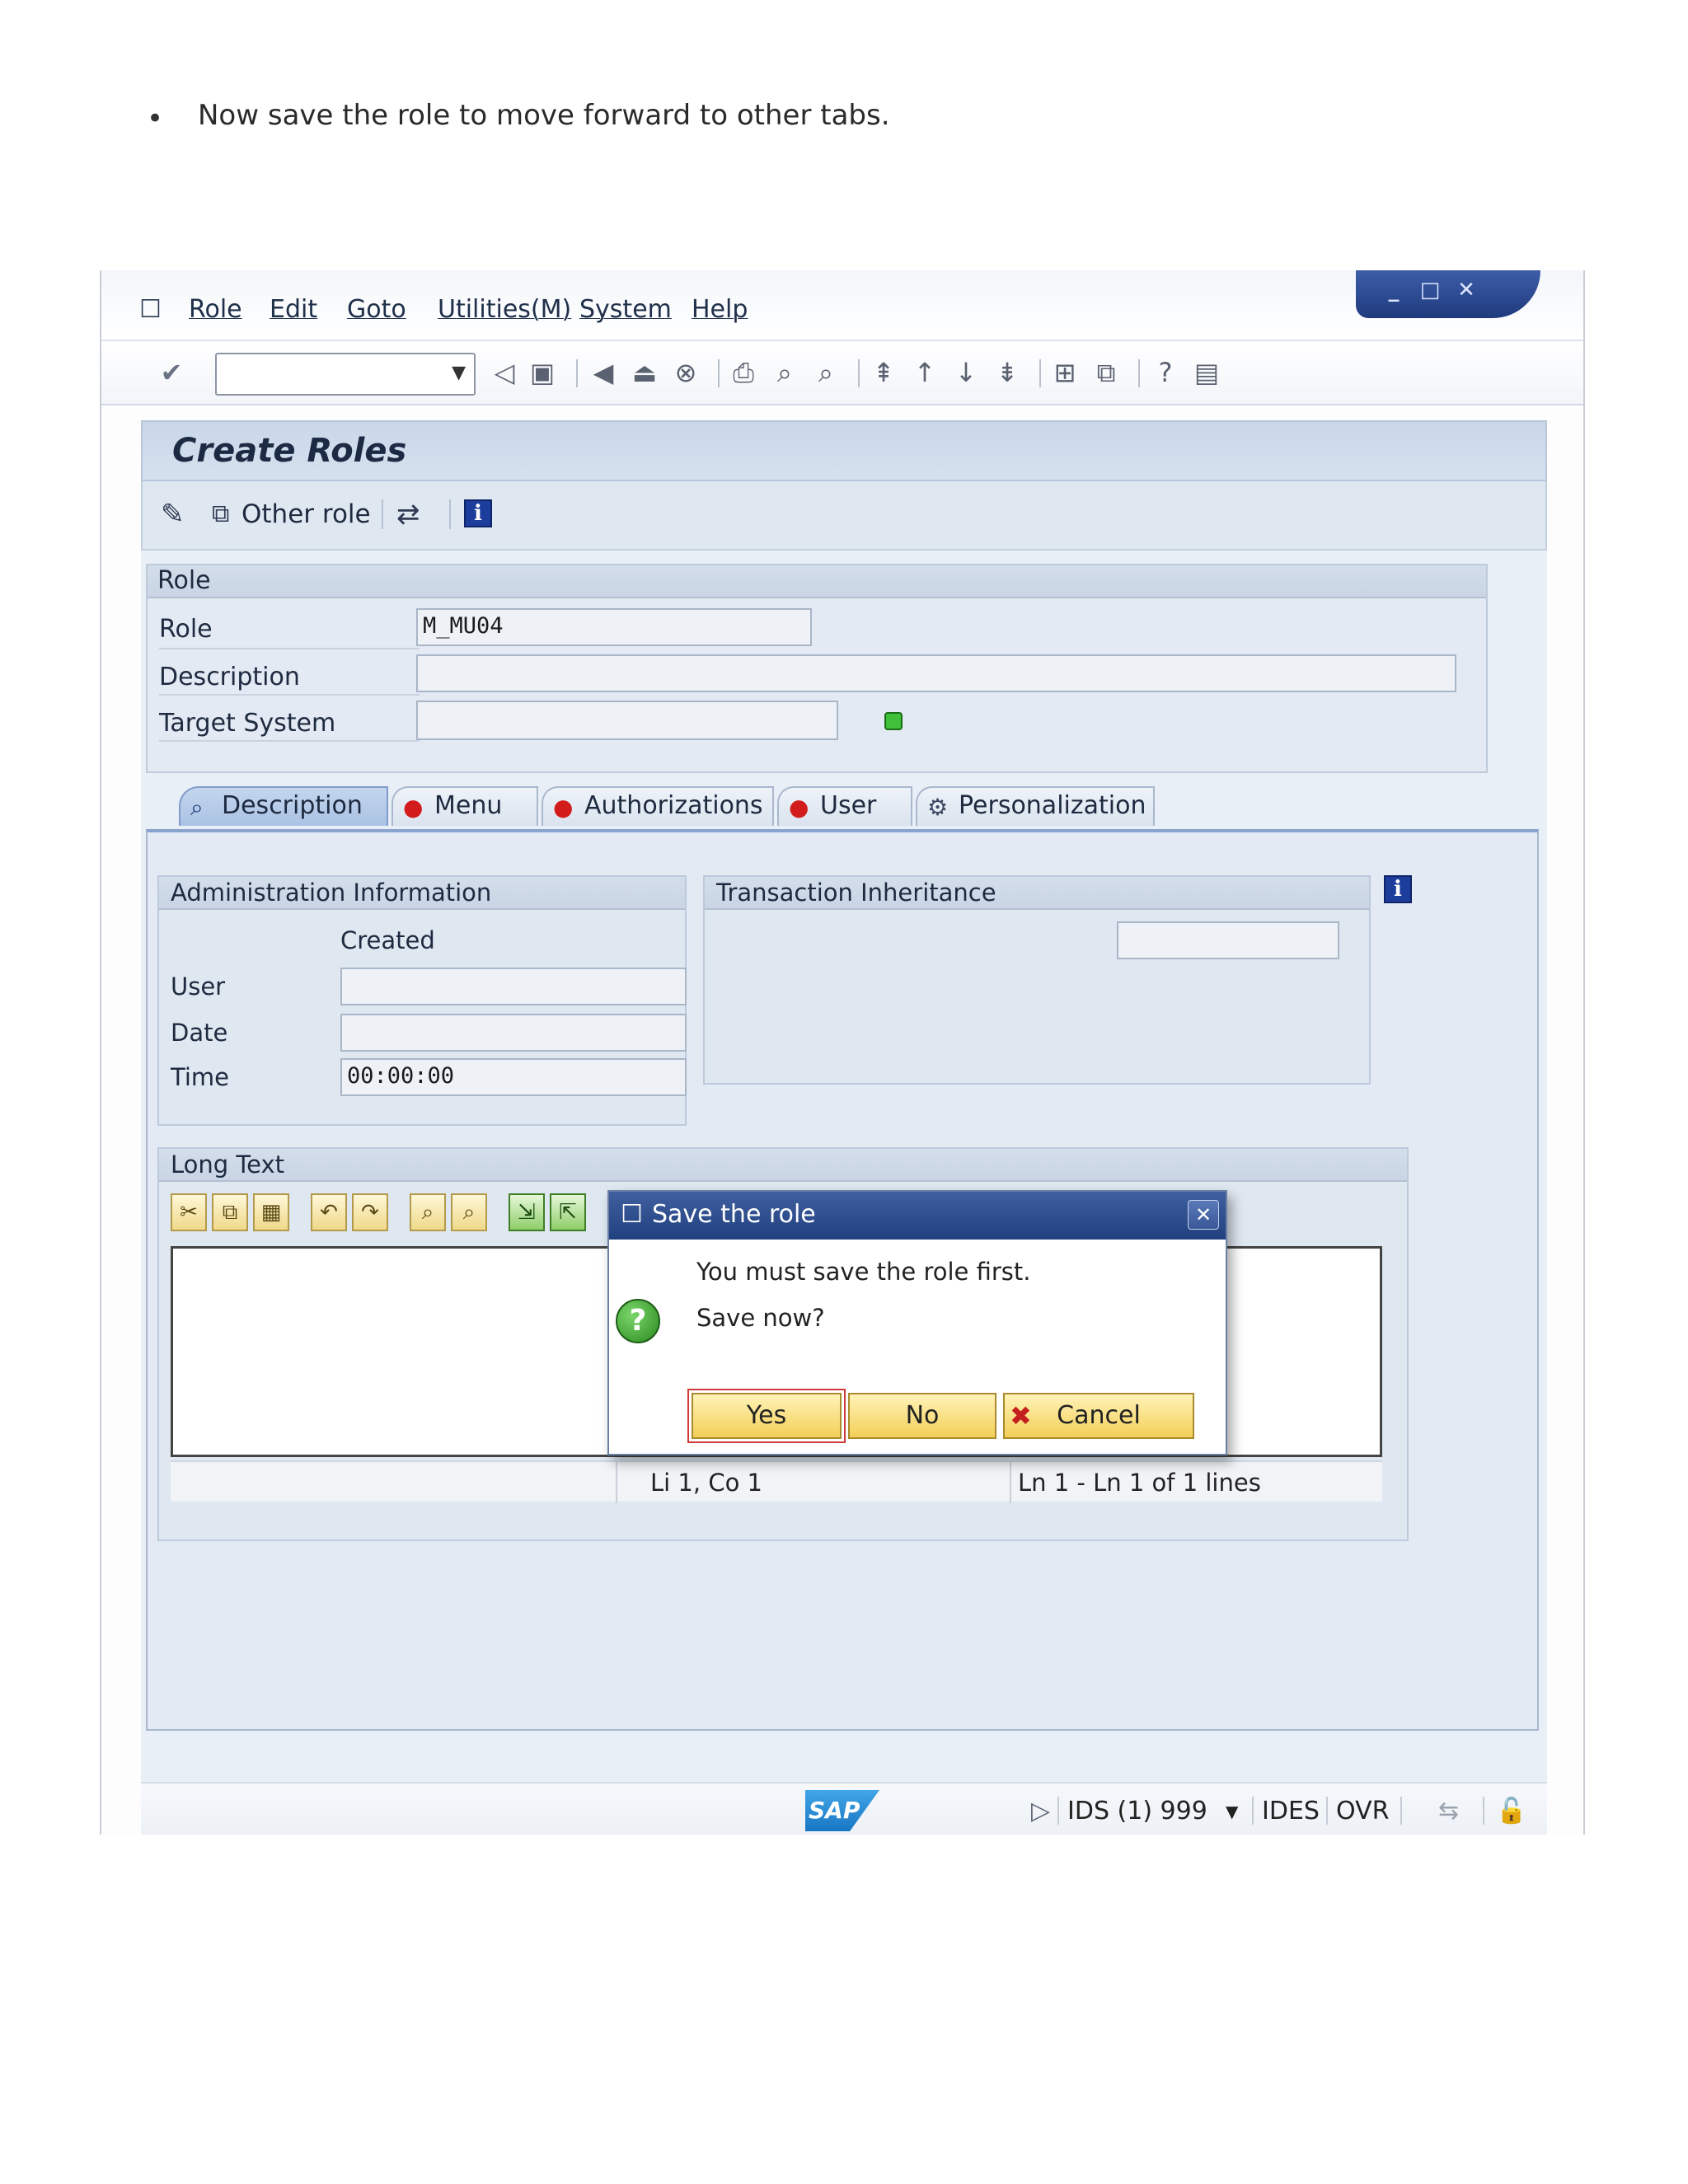  What do you see at coordinates (215, 309) in the screenshot?
I see `menu-role: Role` at bounding box center [215, 309].